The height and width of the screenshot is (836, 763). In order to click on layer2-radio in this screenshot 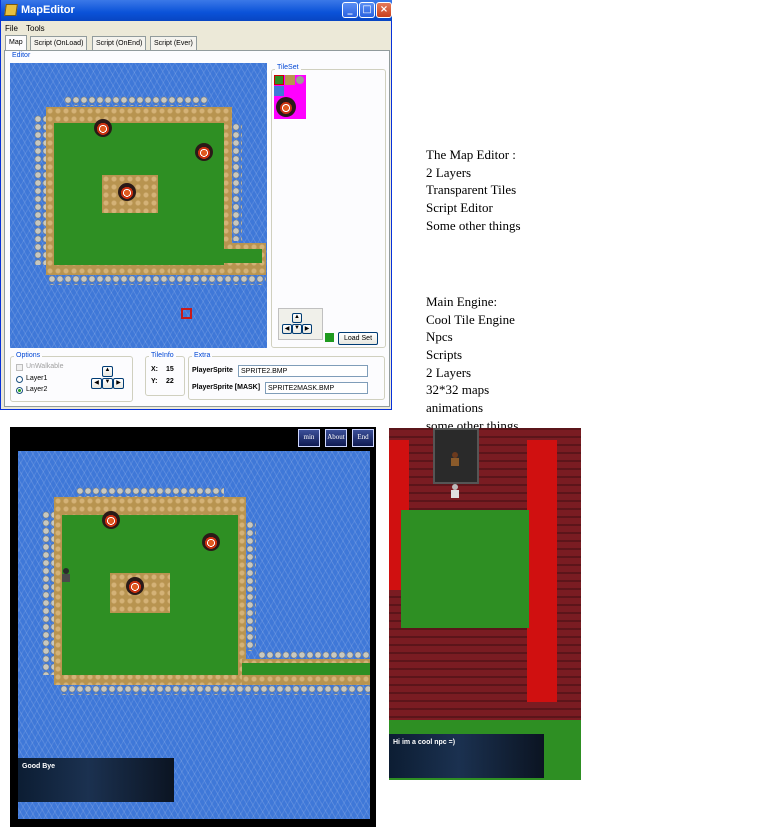, I will do `click(19, 390)`.